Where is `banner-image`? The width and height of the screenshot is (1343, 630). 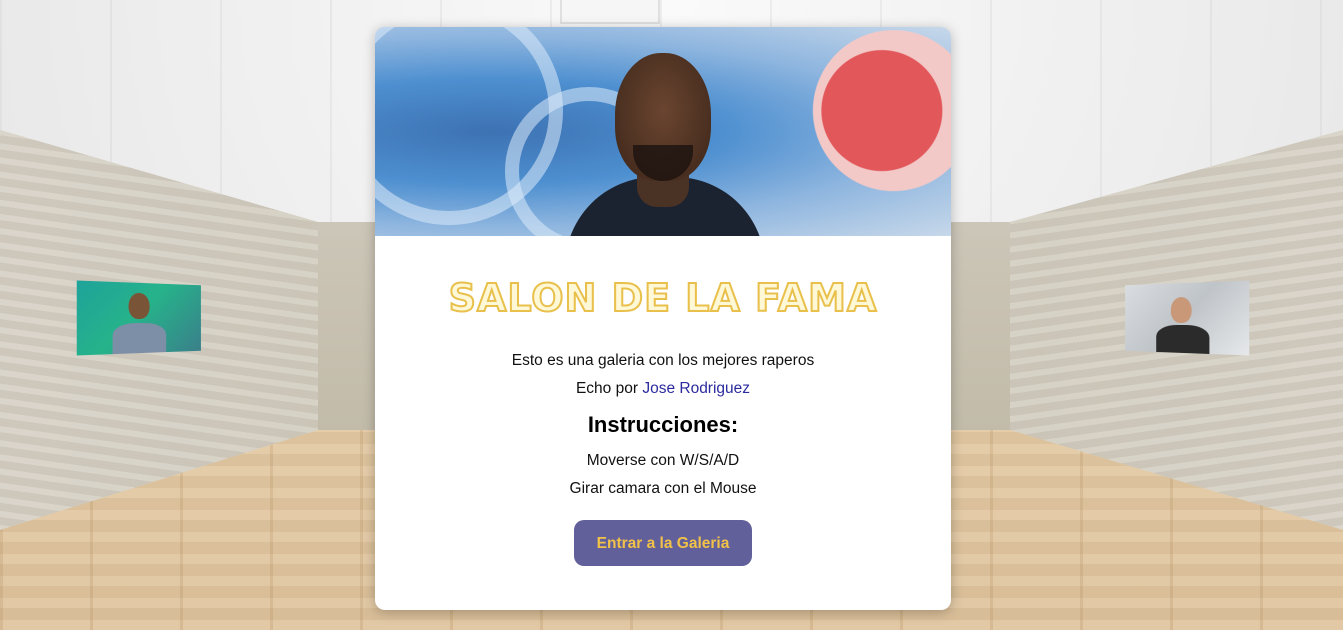
banner-image is located at coordinates (663, 131).